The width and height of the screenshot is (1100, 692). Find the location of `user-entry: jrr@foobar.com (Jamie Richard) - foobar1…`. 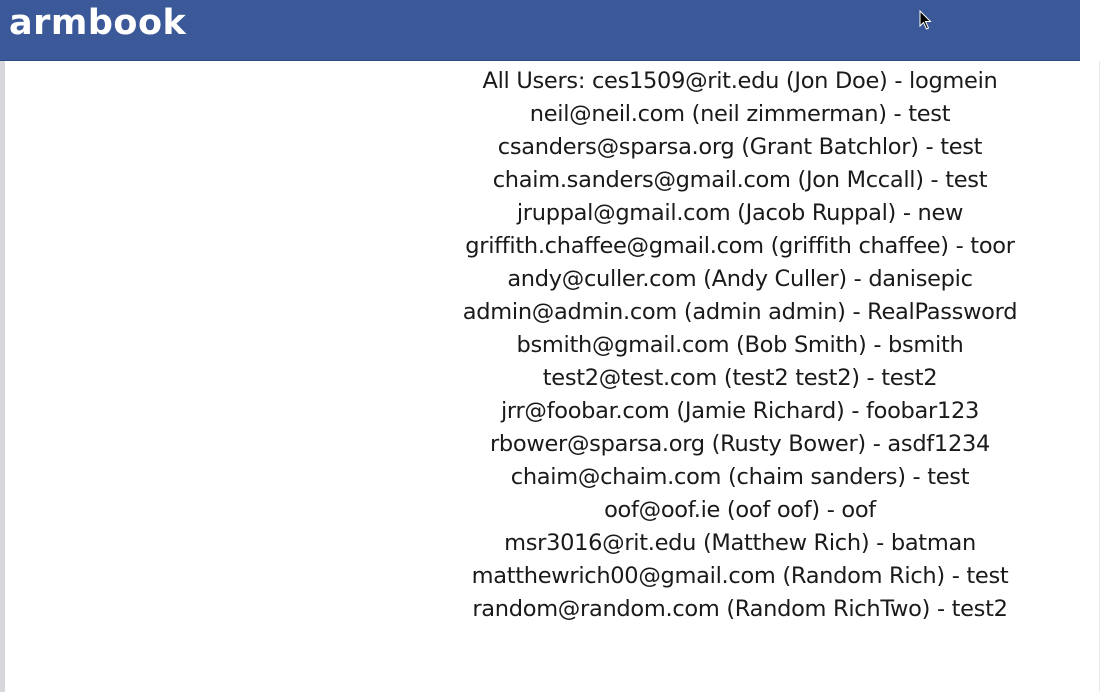

user-entry: jrr@foobar.com (Jamie Richard) - foobar1… is located at coordinates (740, 411).